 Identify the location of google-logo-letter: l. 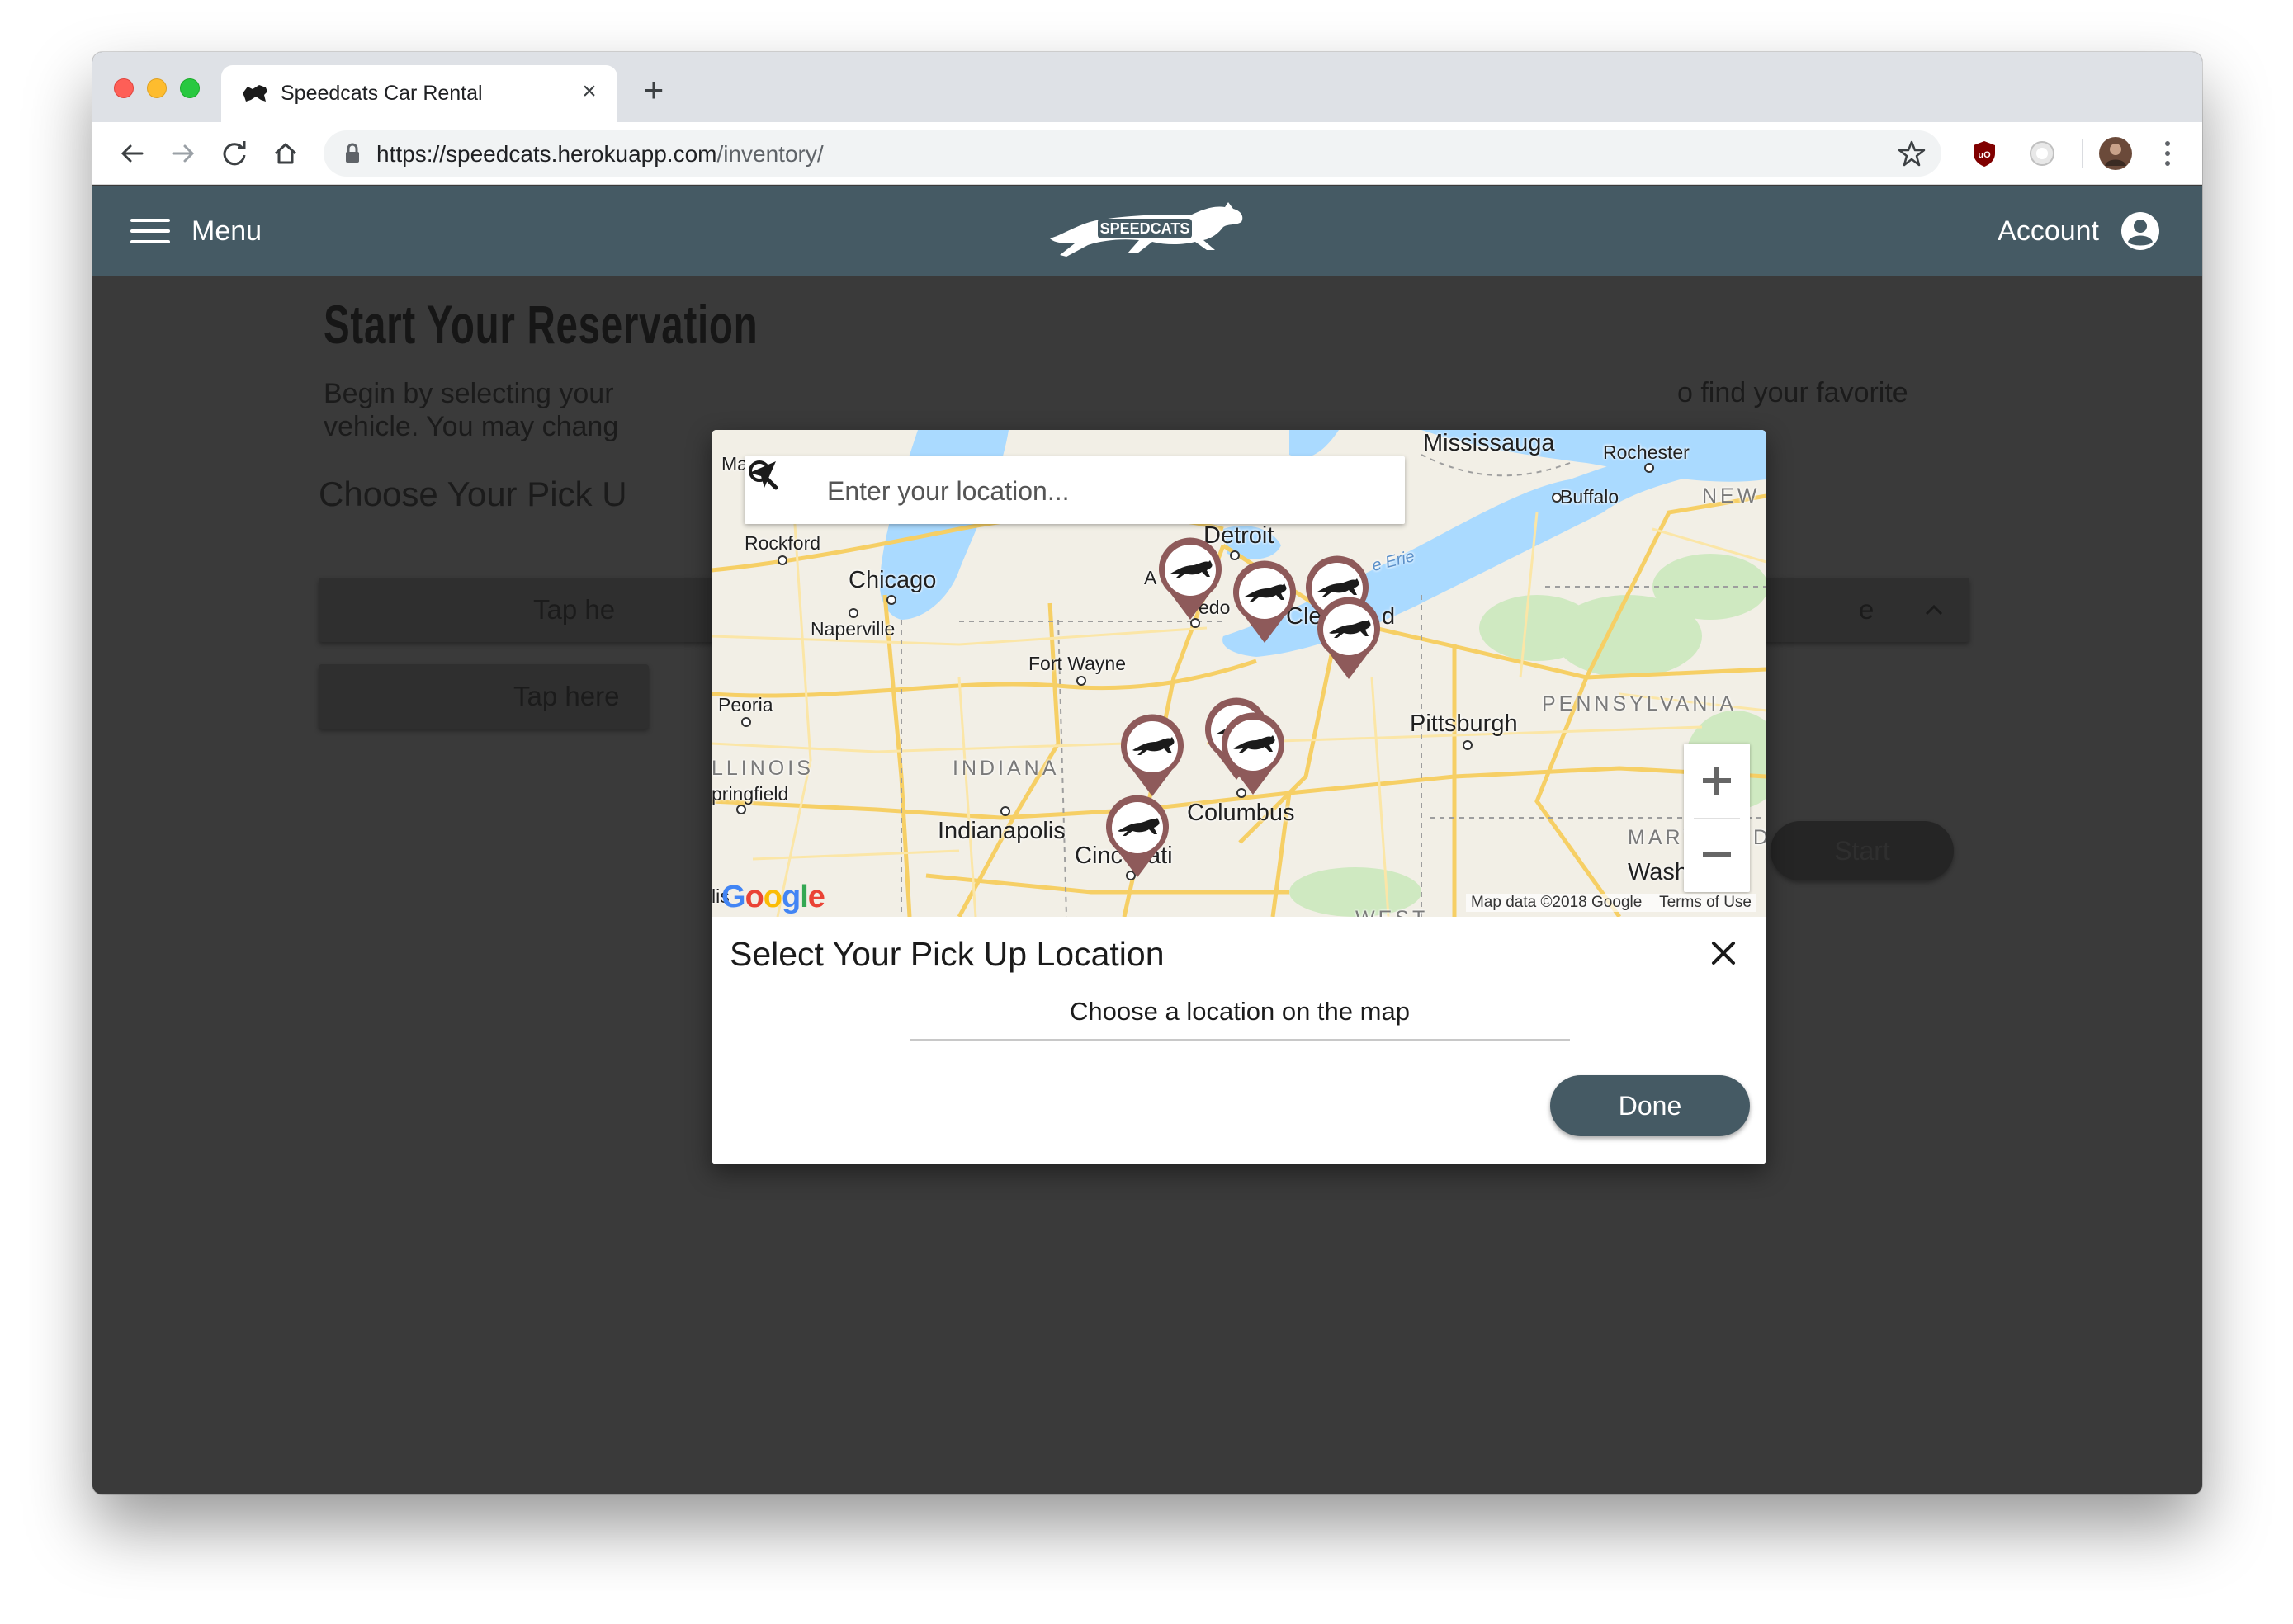
(804, 897).